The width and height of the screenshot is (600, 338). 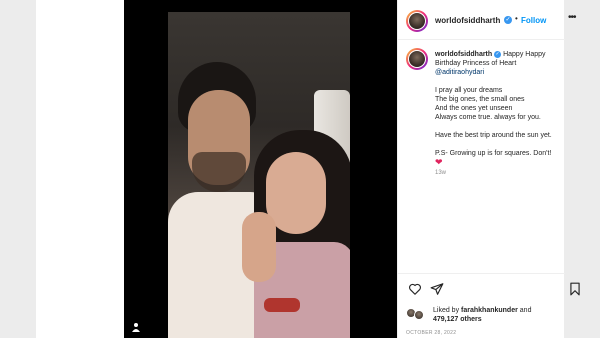 I want to click on caption-para2: Have the best trip around the sun yet., so click(x=493, y=135).